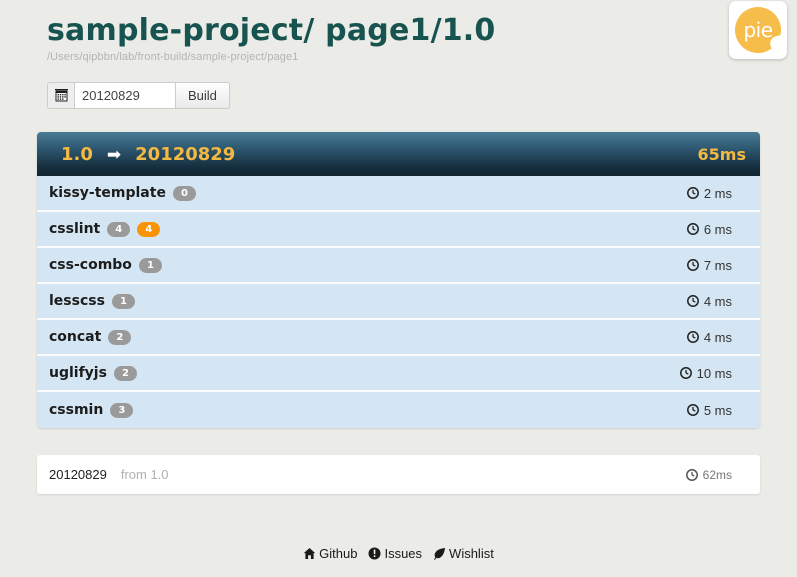  I want to click on task-duration: 7 ms, so click(709, 265).